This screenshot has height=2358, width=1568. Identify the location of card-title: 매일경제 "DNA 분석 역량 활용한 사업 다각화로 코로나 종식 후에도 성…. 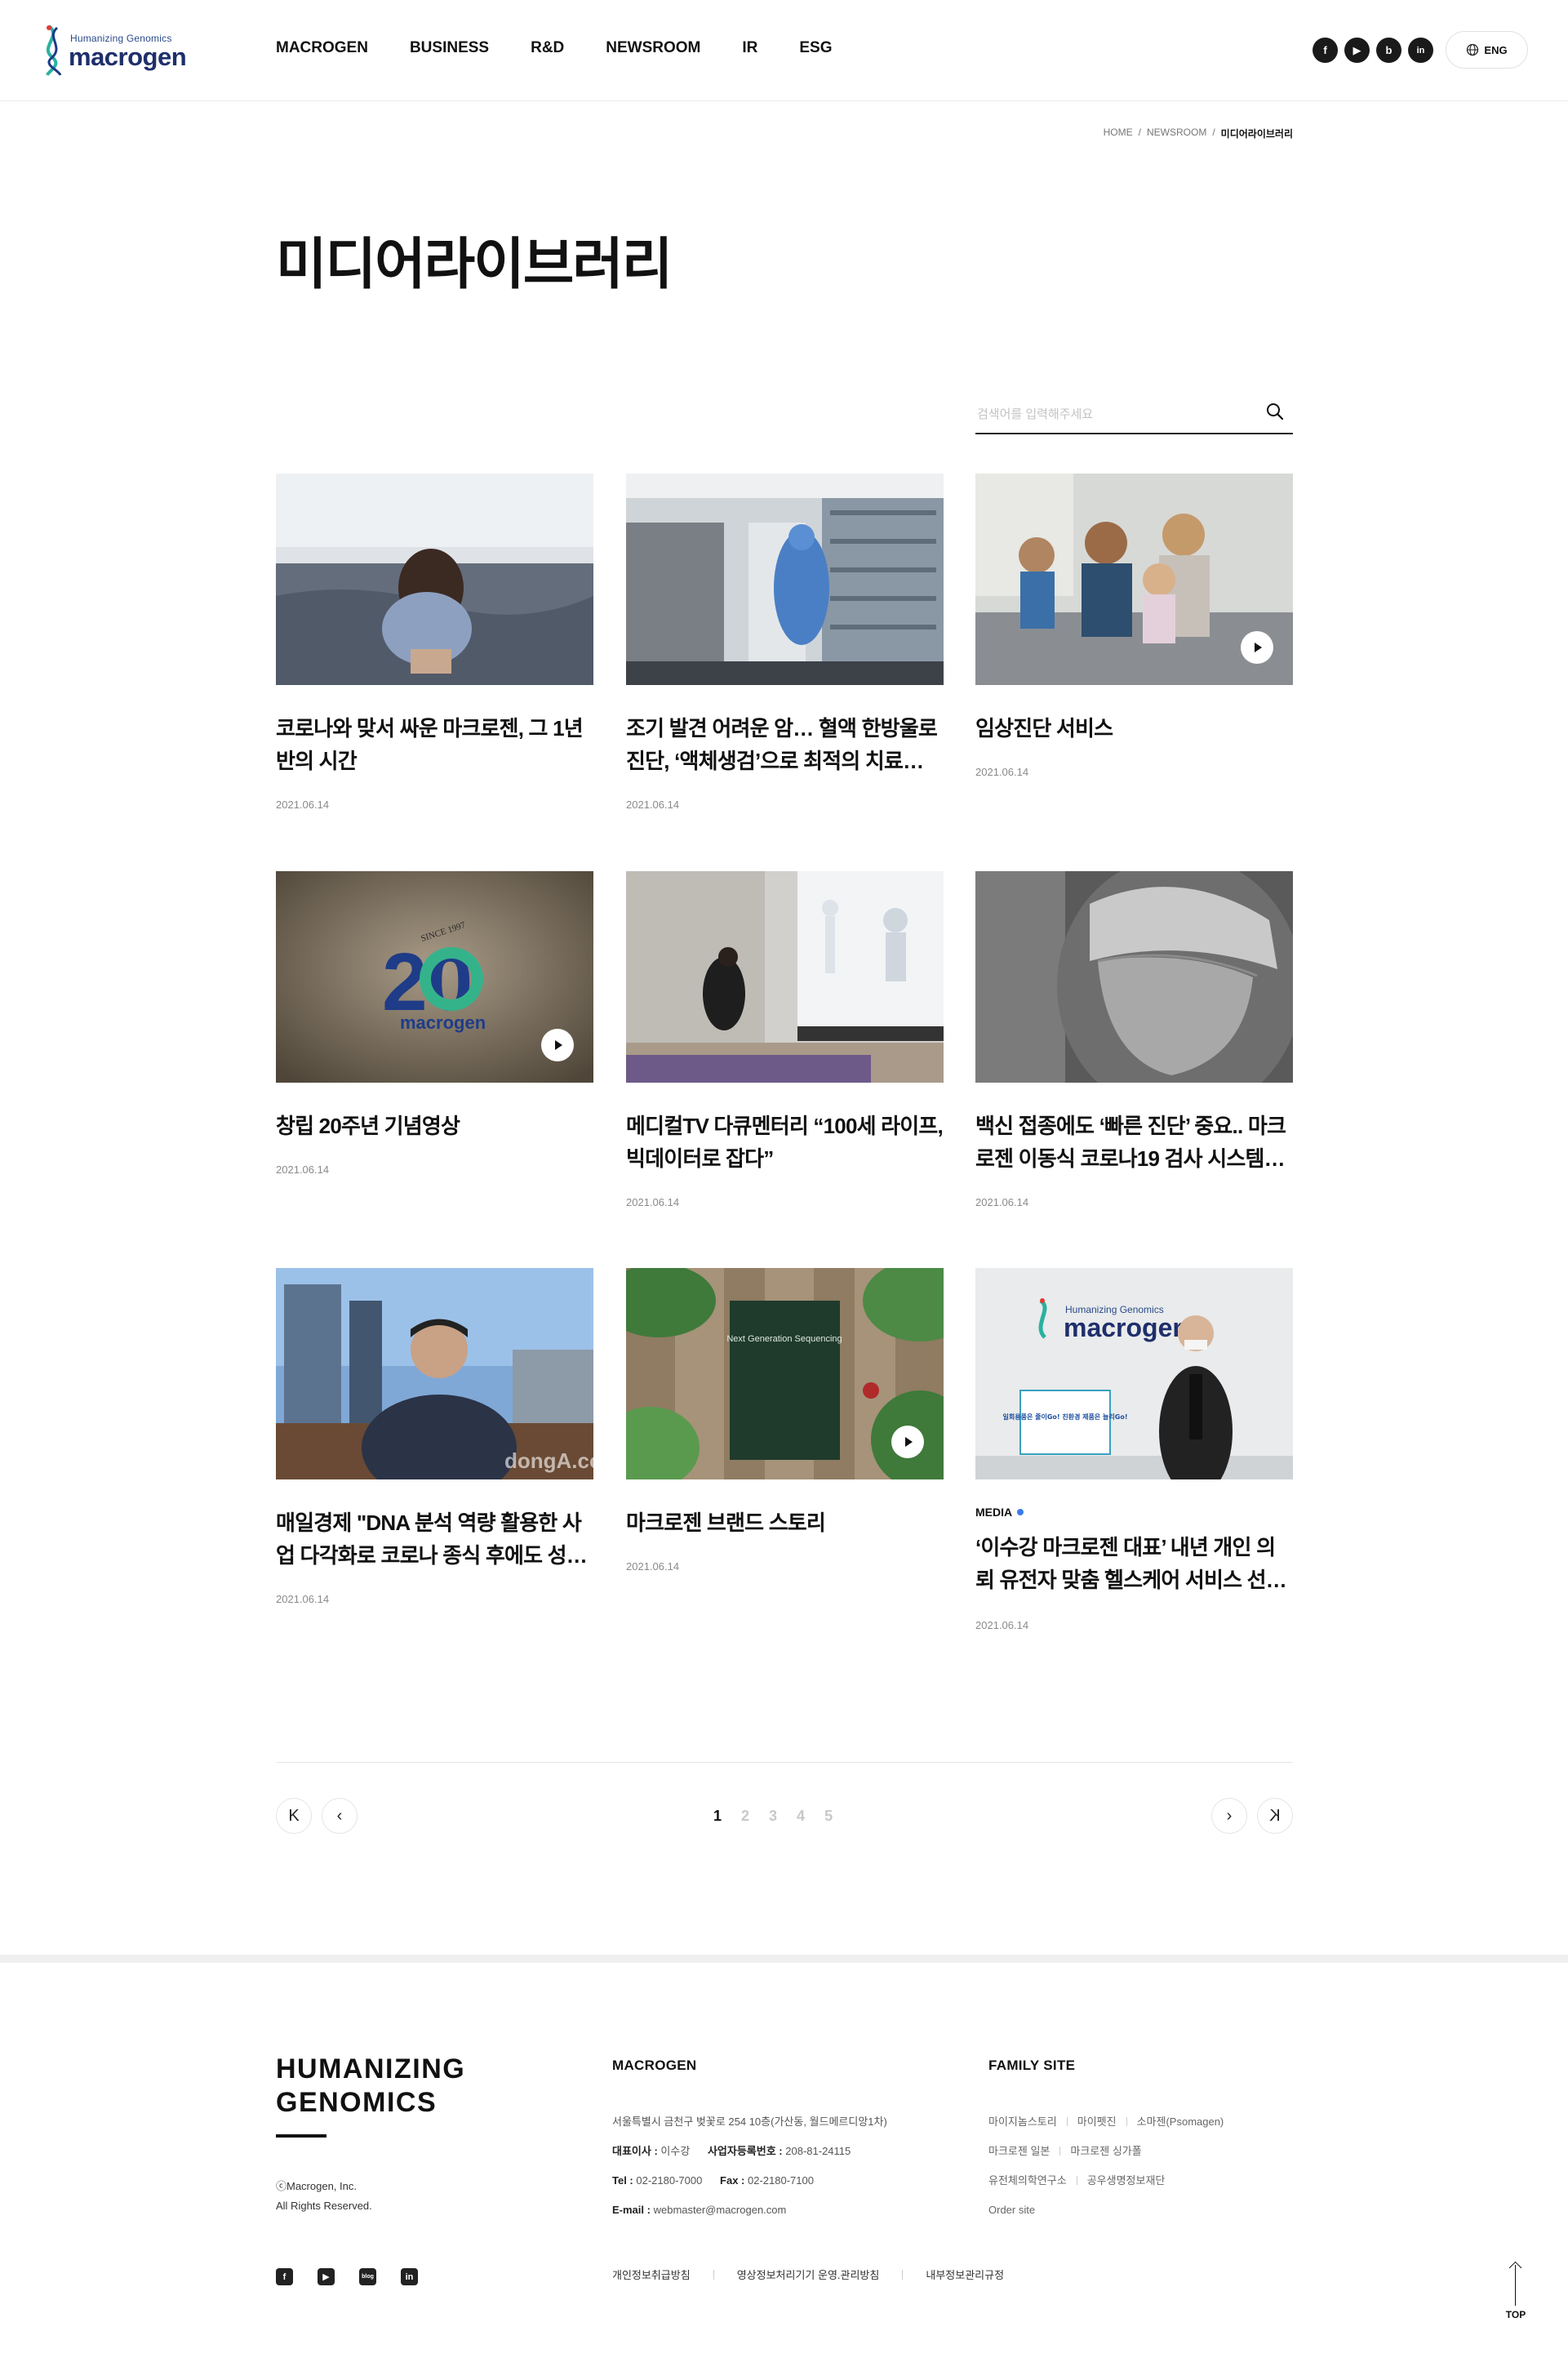
(434, 1539).